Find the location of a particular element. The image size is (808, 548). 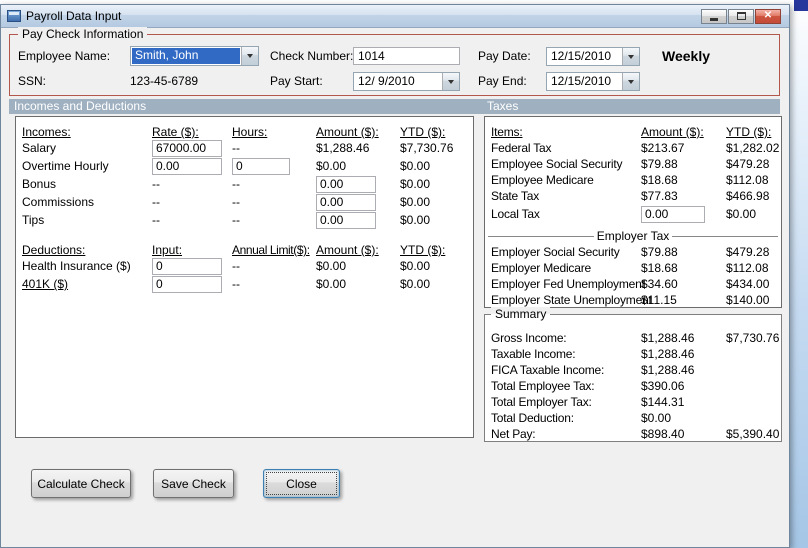

overtime-ytd: $0.00 is located at coordinates (415, 166).